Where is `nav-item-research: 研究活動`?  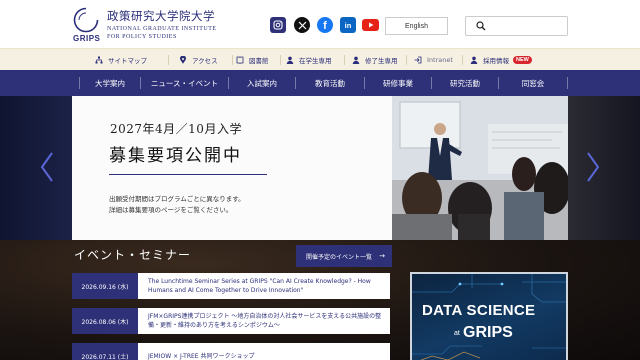
nav-item-research: 研究活動 is located at coordinates (465, 83).